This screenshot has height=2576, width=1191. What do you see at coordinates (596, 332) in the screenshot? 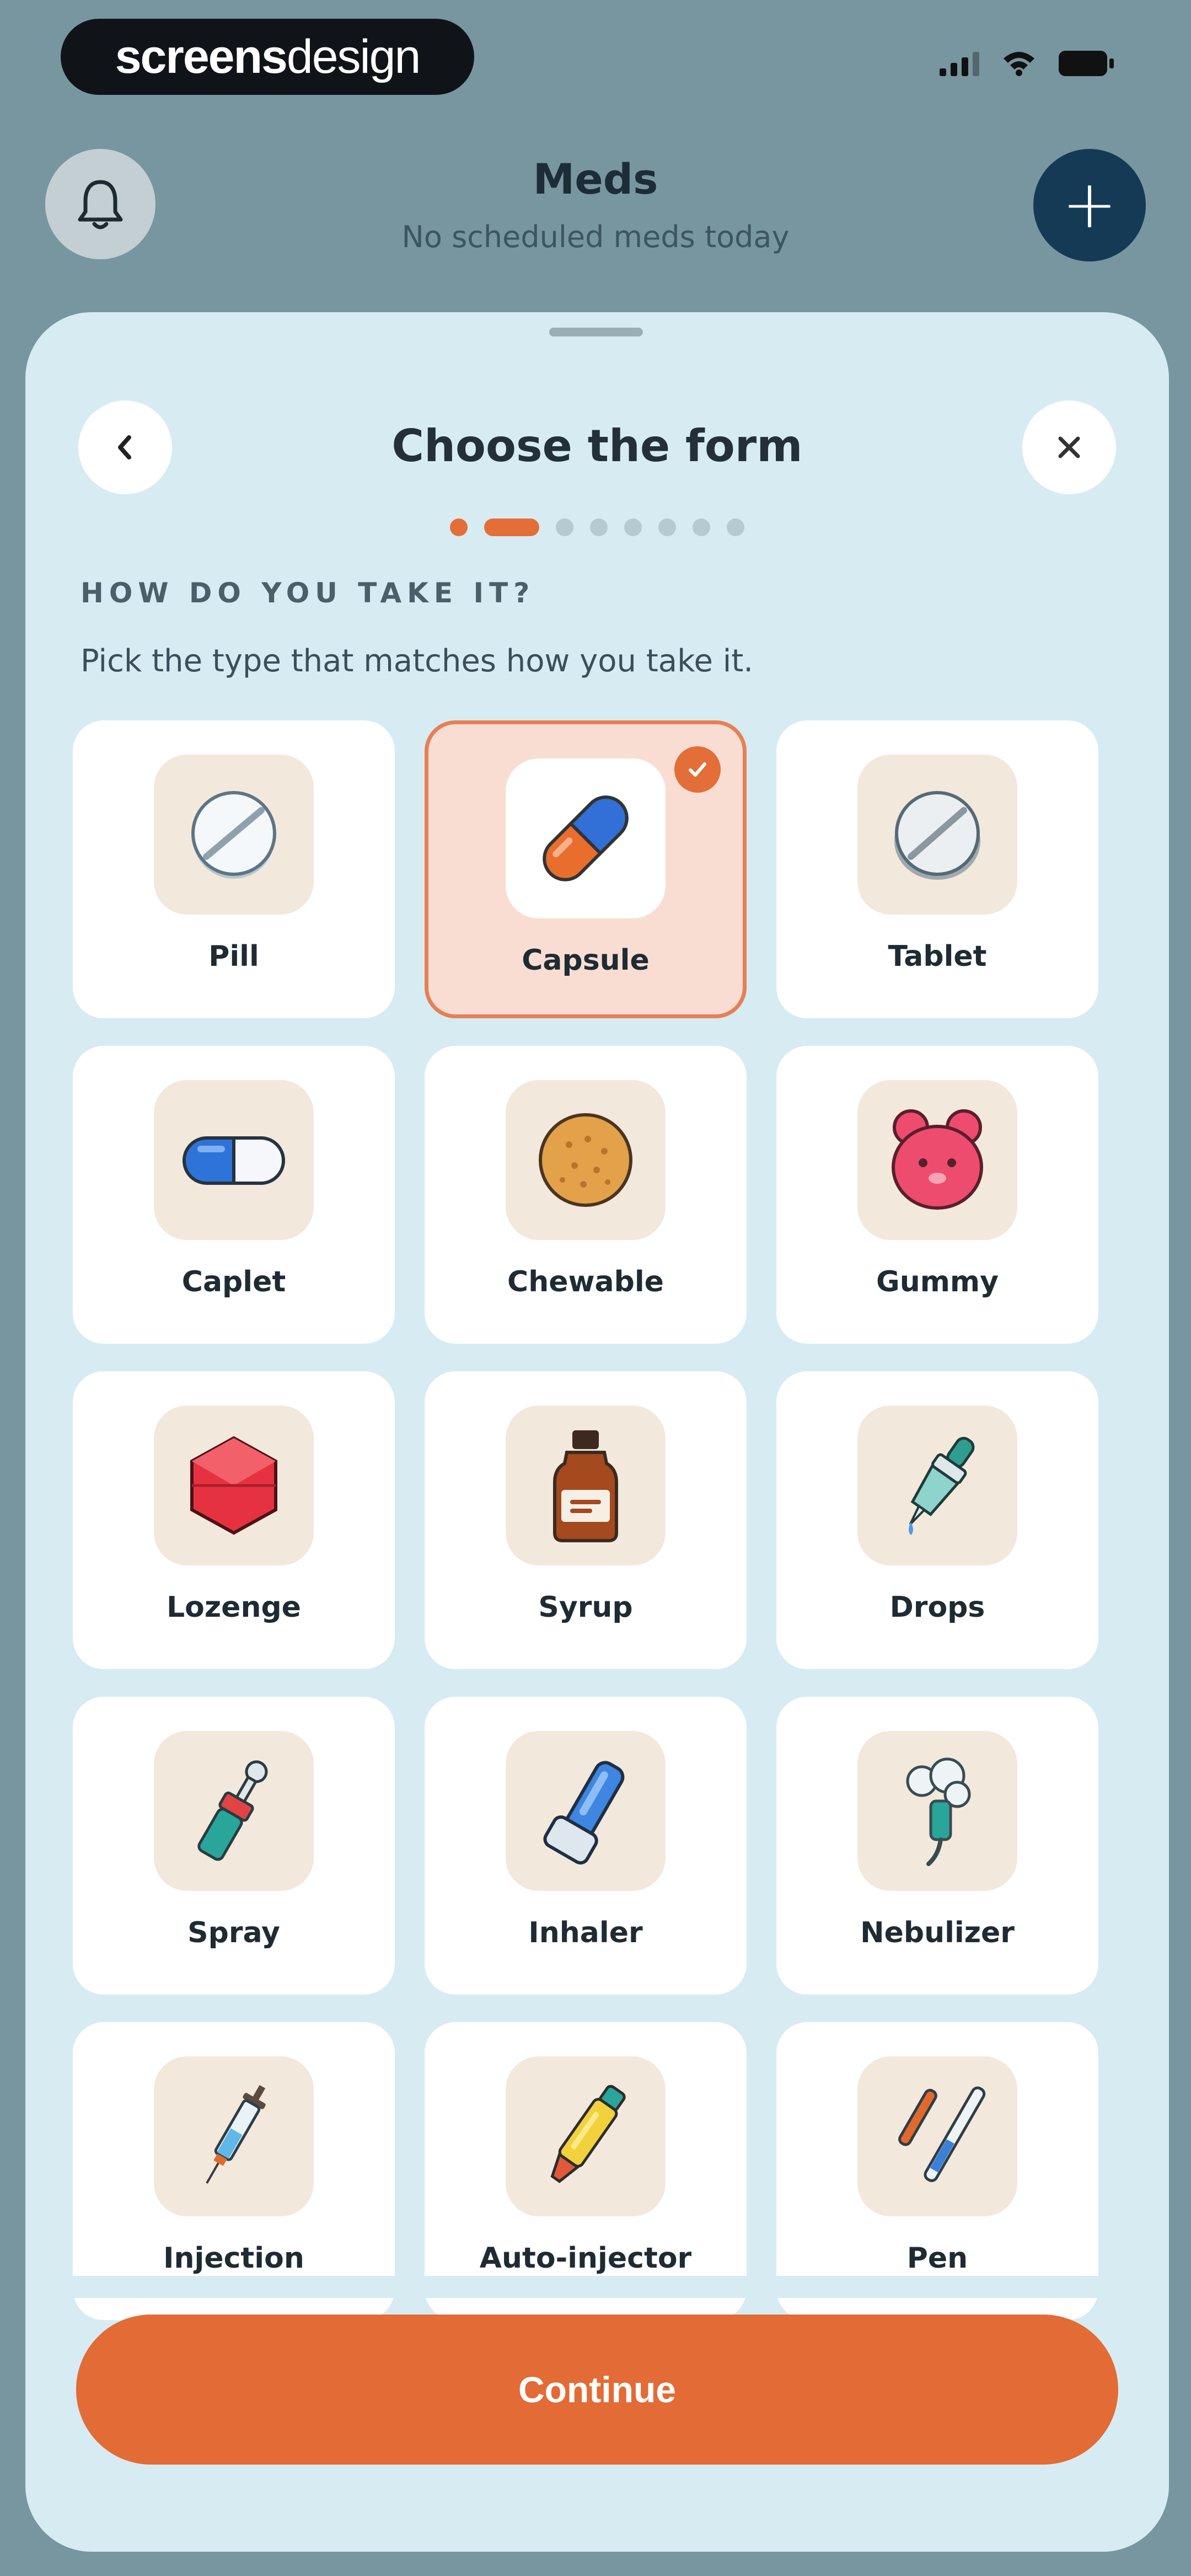
I see `sheet-grabber` at bounding box center [596, 332].